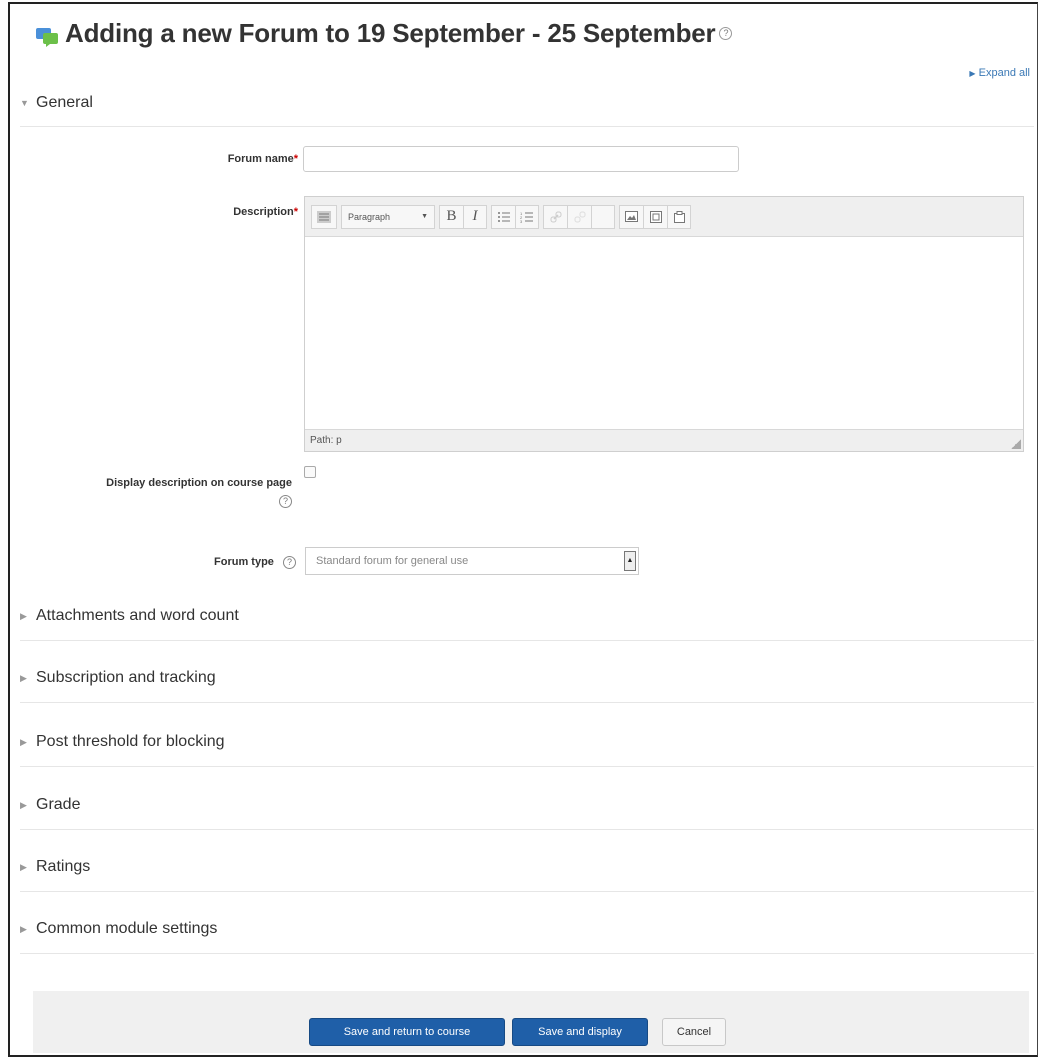  What do you see at coordinates (999, 73) in the screenshot?
I see `expand-all-link: ▶ Expand all` at bounding box center [999, 73].